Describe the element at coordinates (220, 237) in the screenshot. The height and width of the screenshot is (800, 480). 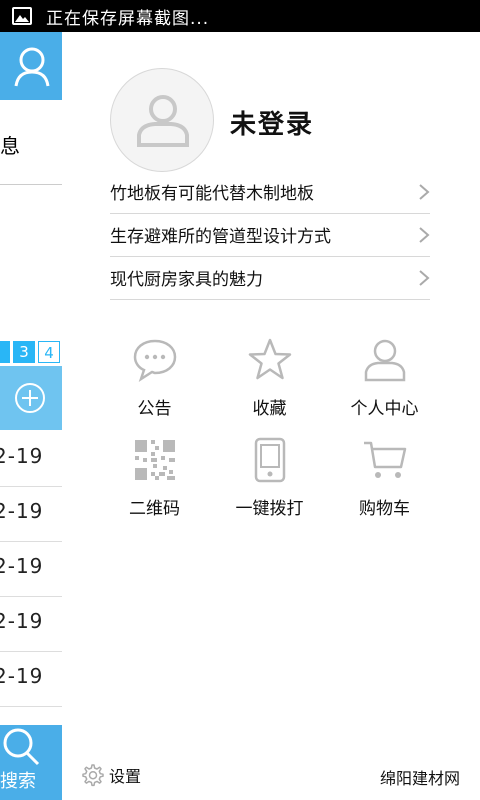
I see `news-title: 生存避难所的管道型设计方式` at that location.